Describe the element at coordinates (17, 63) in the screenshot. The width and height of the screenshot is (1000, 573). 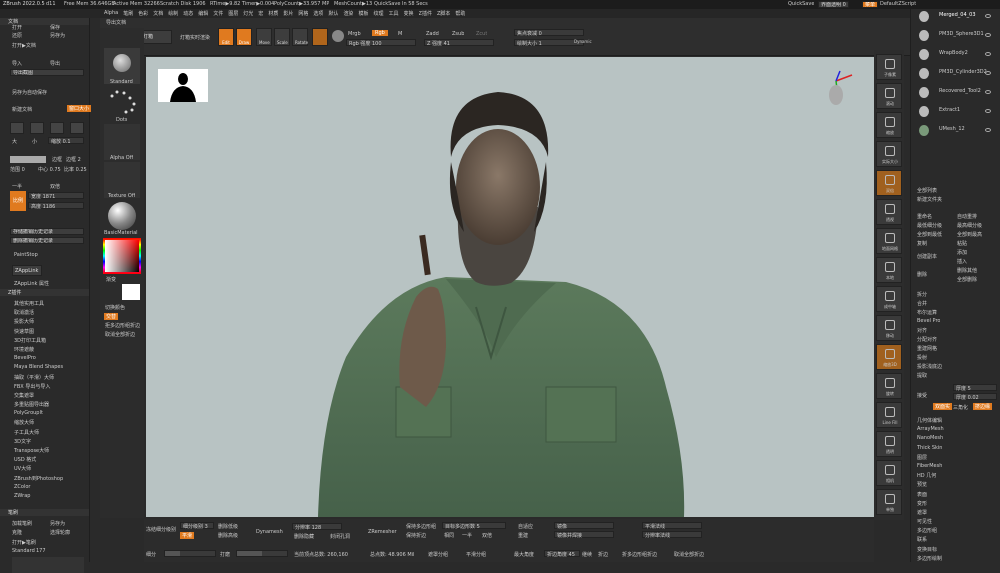
I see `import-button: 导入` at that location.